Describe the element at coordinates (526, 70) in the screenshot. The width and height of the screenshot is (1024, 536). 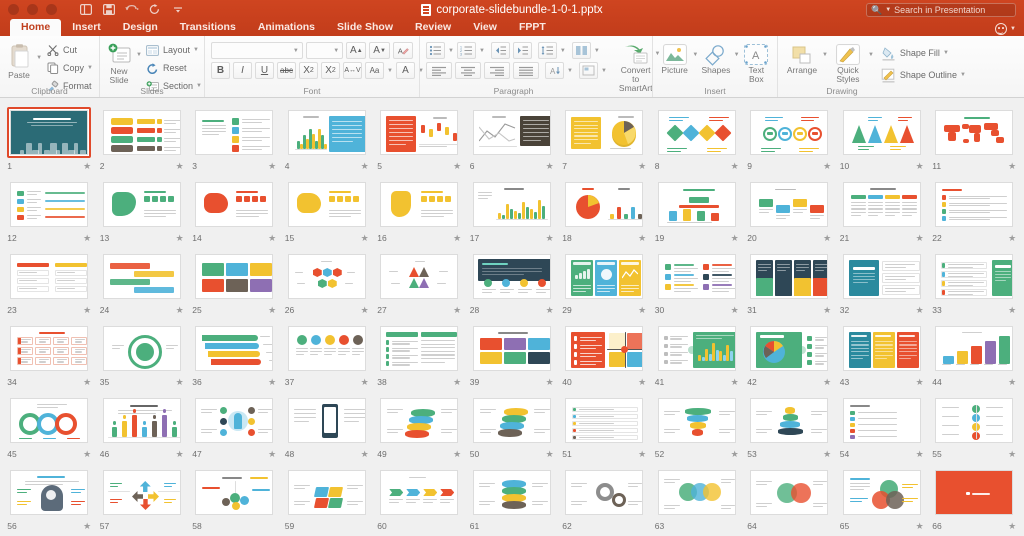
I see `justify-button` at that location.